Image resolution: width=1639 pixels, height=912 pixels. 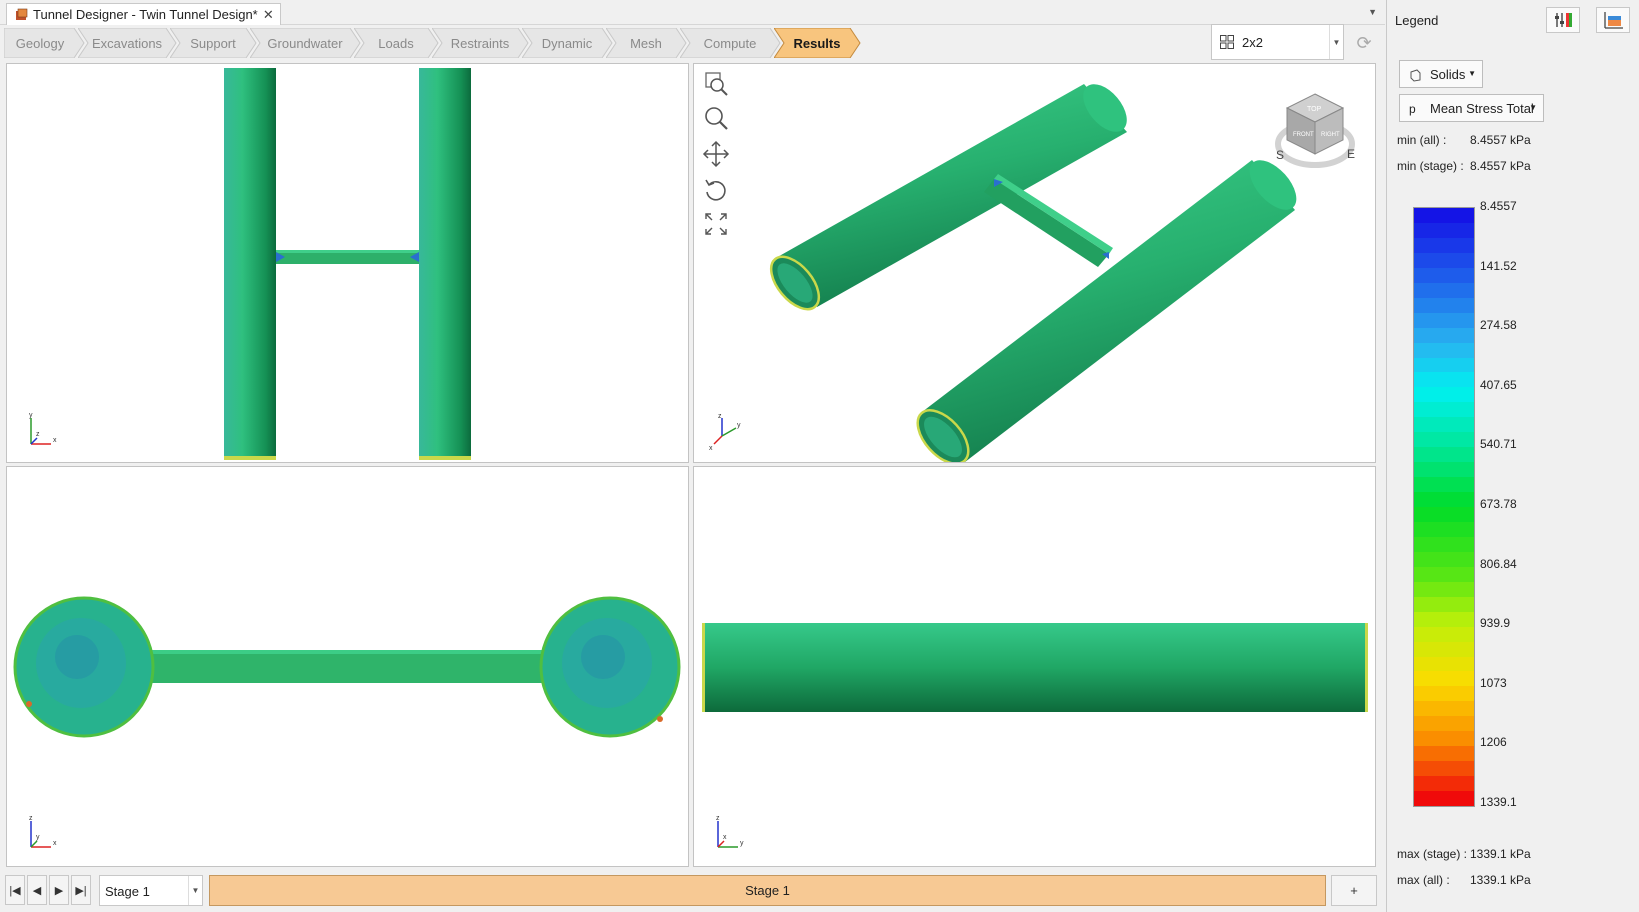 What do you see at coordinates (305, 43) in the screenshot?
I see `workflow-step-groundwater: Groundwater` at bounding box center [305, 43].